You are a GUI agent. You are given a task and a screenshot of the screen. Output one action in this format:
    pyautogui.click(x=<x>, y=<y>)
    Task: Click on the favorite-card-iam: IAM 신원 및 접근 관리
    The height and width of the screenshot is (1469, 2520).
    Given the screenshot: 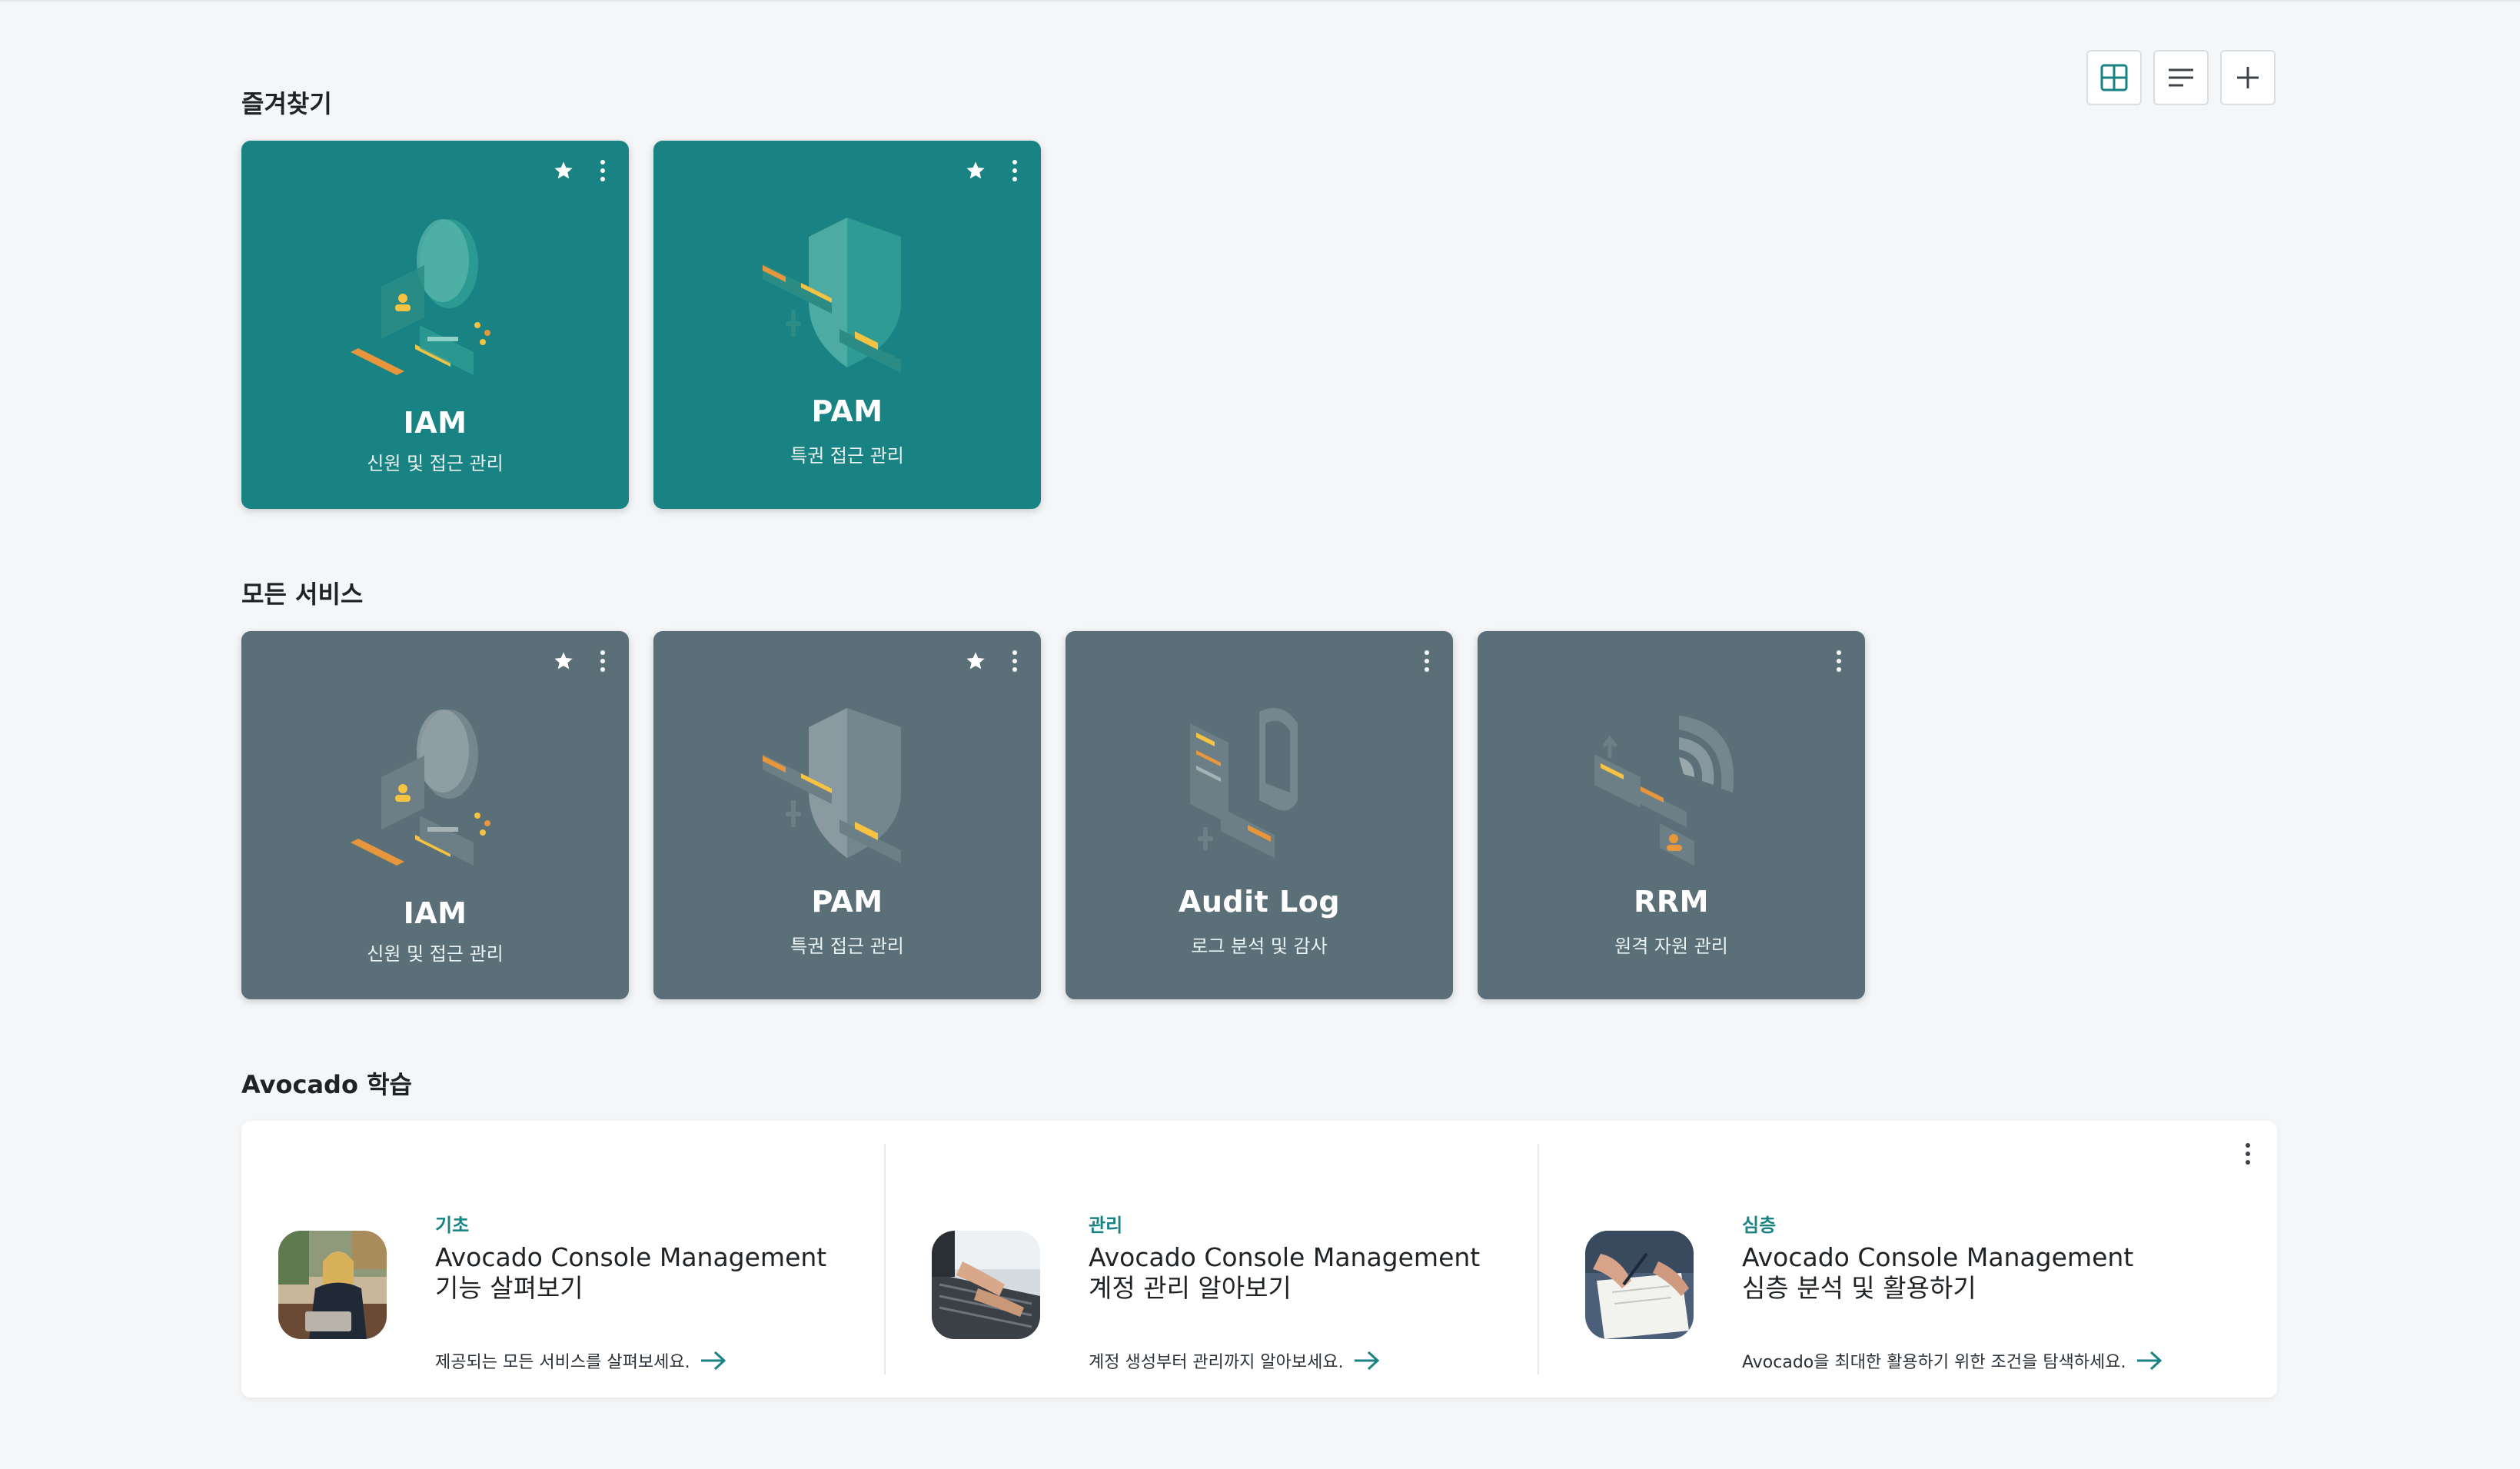 What is the action you would take?
    pyautogui.click(x=435, y=325)
    